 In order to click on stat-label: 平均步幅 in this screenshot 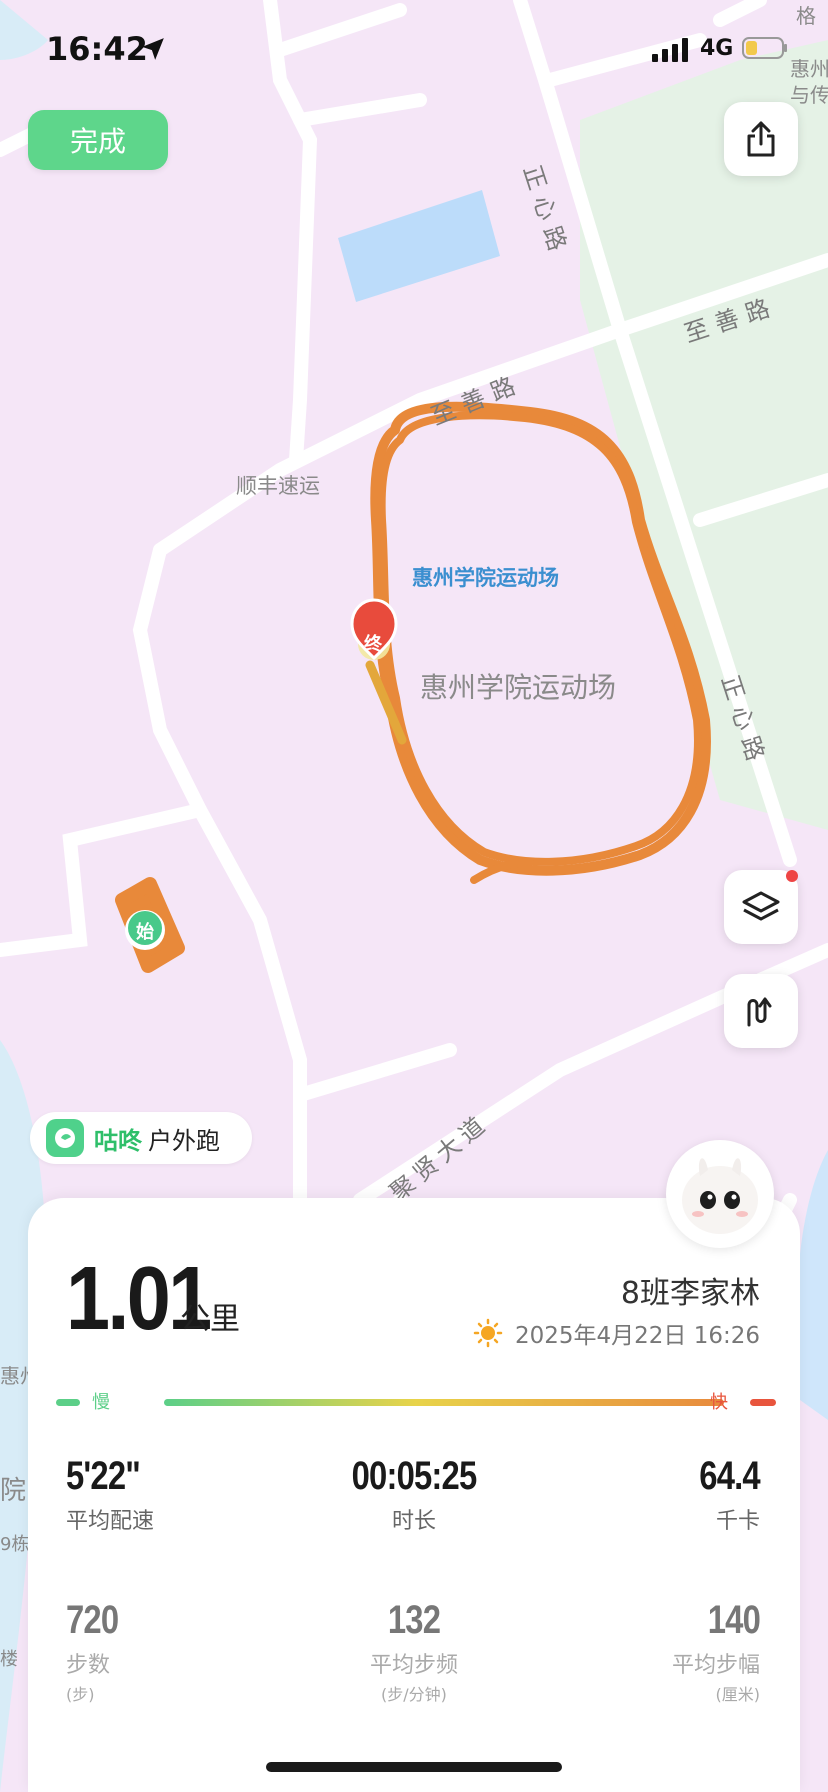, I will do `click(715, 1665)`.